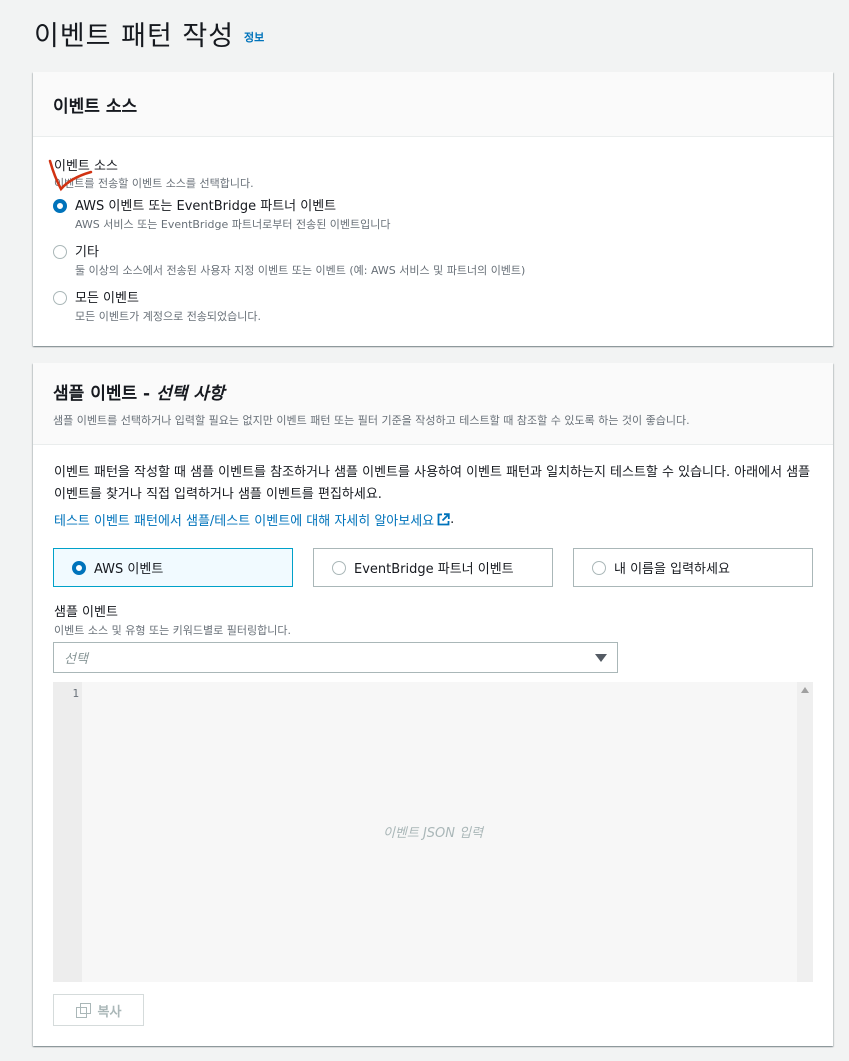 The height and width of the screenshot is (1061, 849). What do you see at coordinates (805, 832) in the screenshot?
I see `editor-scrollbar` at bounding box center [805, 832].